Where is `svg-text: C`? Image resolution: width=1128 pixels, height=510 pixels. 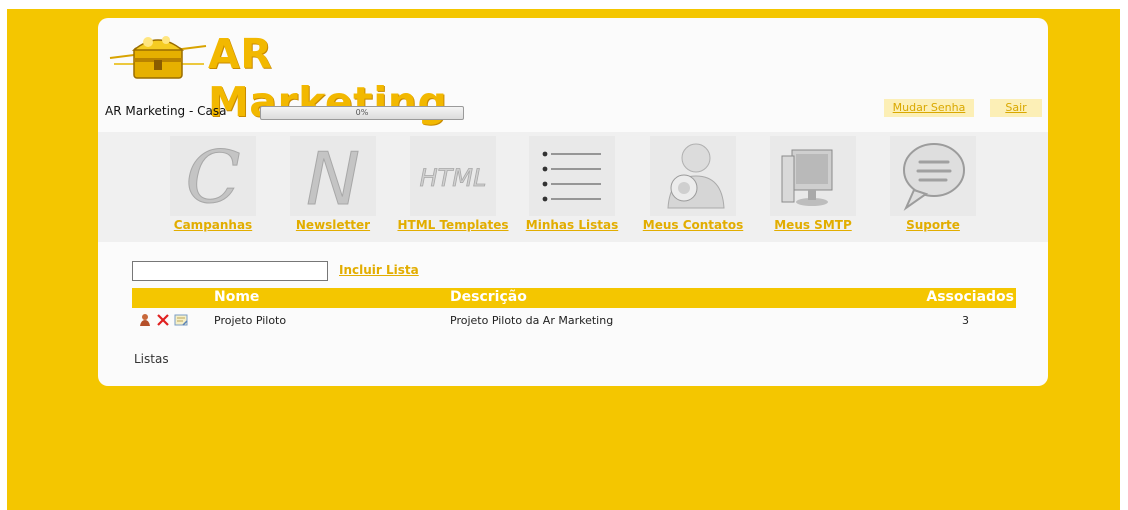
svg-text: C is located at coordinates (212, 176).